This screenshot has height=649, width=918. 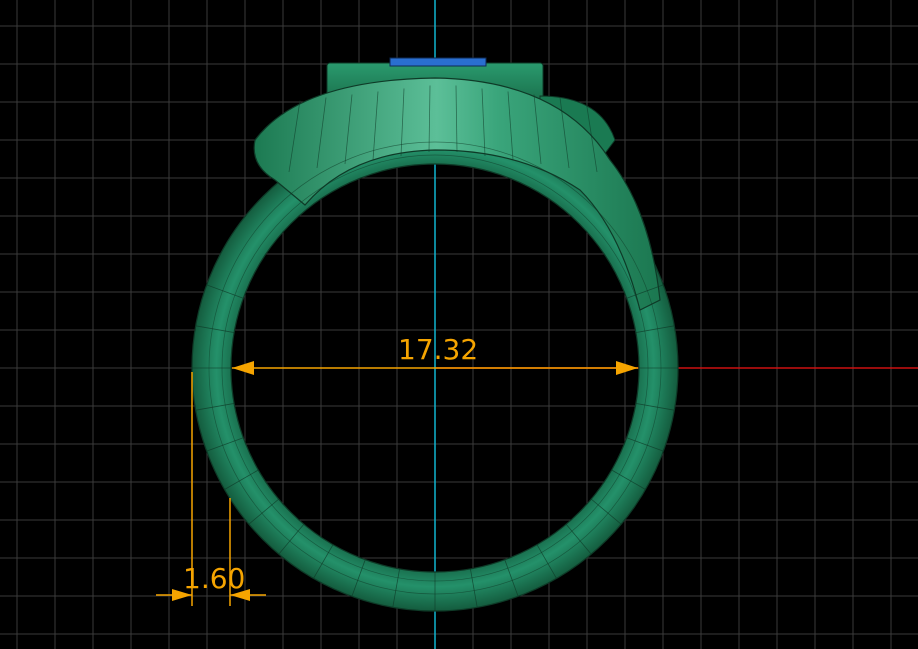 What do you see at coordinates (438, 349) in the screenshot?
I see `diameter-value-label: 17.32` at bounding box center [438, 349].